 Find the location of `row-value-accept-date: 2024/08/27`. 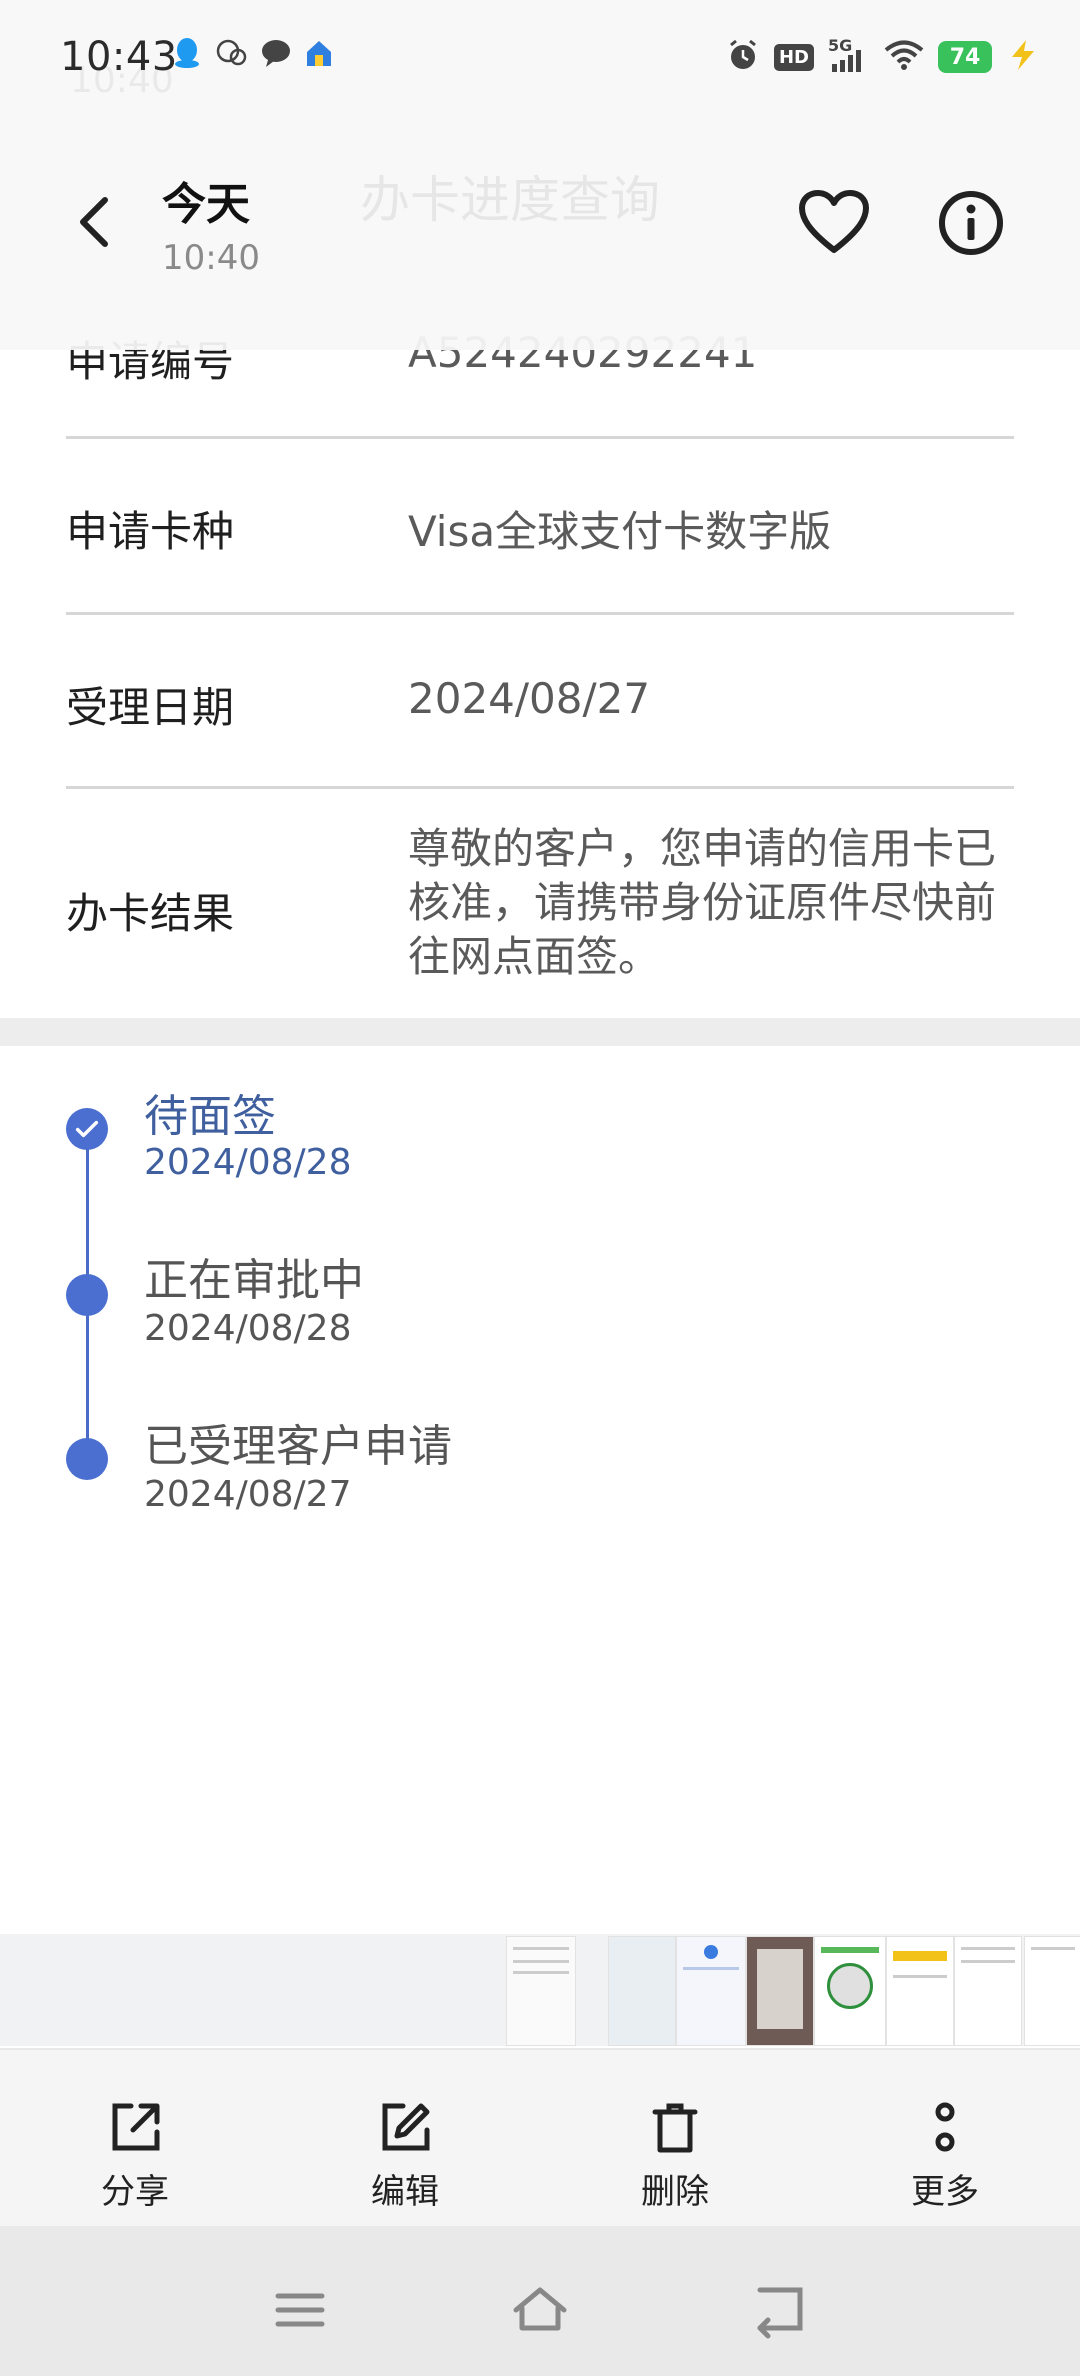

row-value-accept-date: 2024/08/27 is located at coordinates (529, 698).